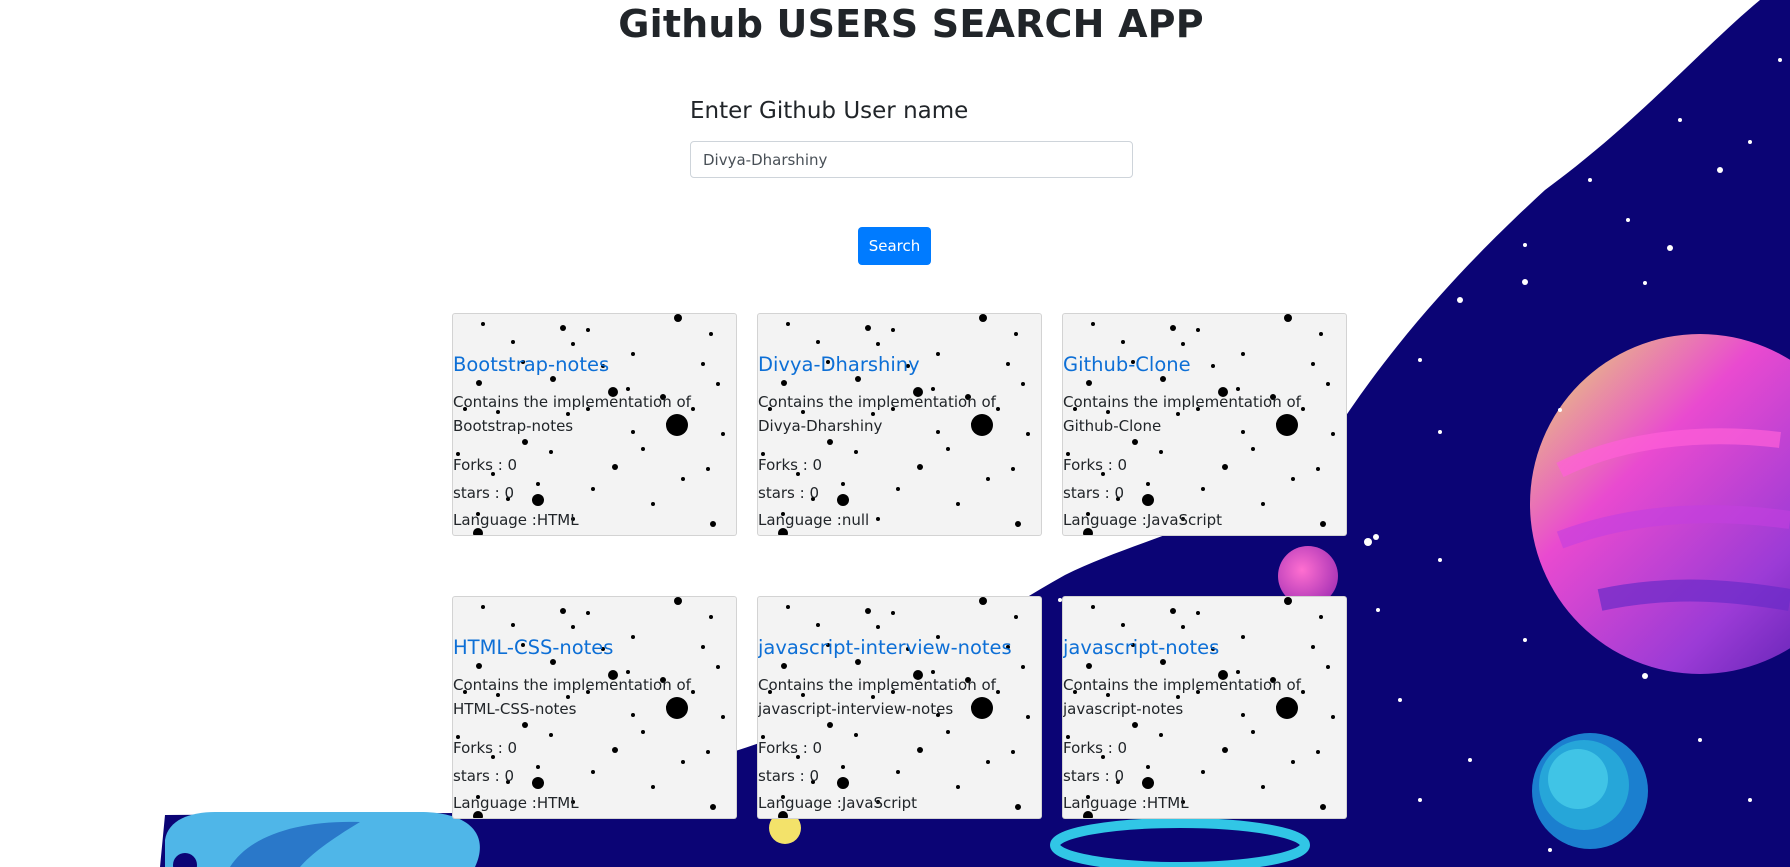 This screenshot has width=1790, height=867. What do you see at coordinates (531, 364) in the screenshot?
I see `repo-name-link: Bootstrap-notes` at bounding box center [531, 364].